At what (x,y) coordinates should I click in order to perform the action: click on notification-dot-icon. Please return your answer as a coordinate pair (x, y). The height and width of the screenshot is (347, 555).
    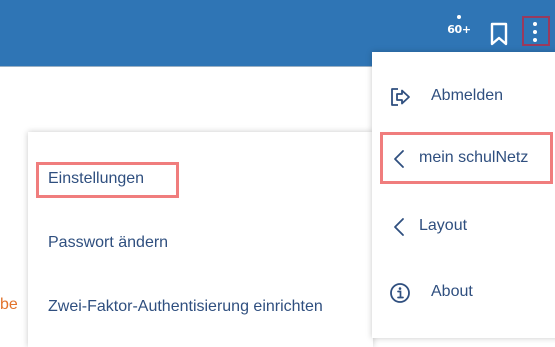
    Looking at the image, I should click on (459, 17).